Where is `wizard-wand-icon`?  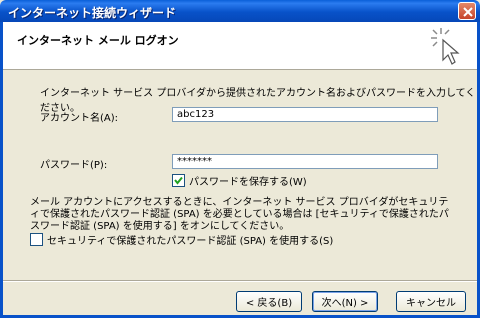 wizard-wand-icon is located at coordinates (445, 46).